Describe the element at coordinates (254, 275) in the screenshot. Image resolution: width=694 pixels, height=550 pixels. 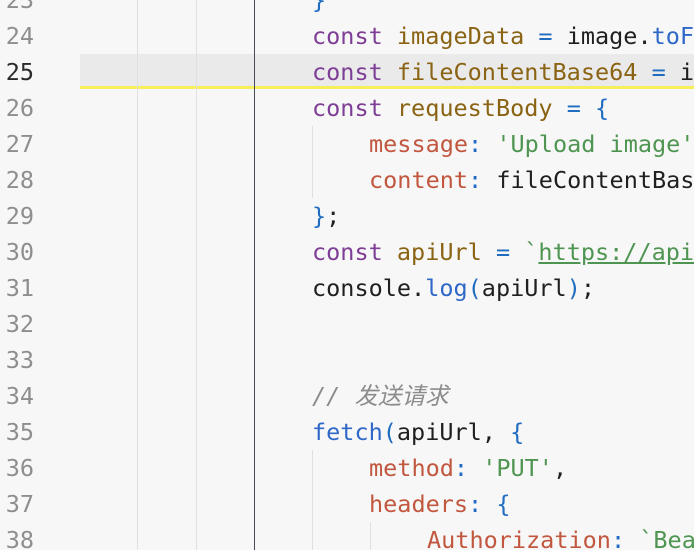
I see `indent-guide-active` at that location.